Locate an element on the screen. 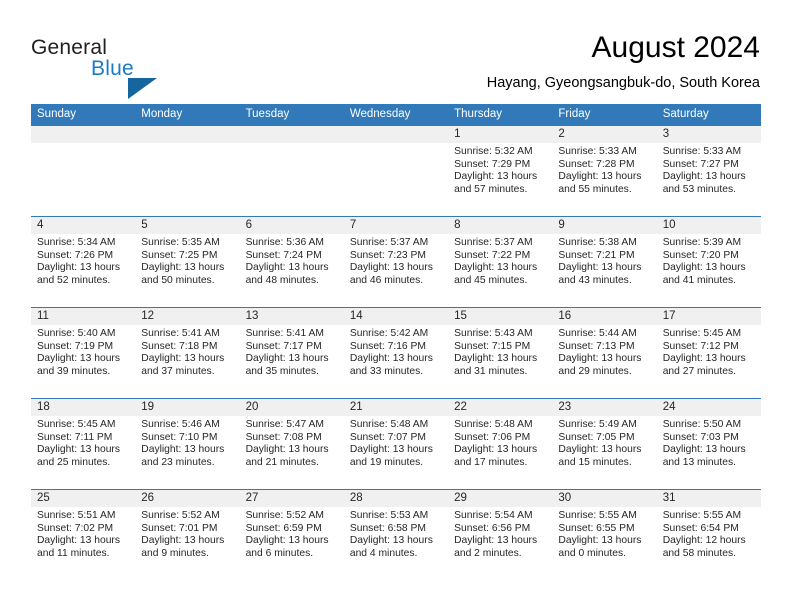  daylight-text-line2: and 43 minutes. is located at coordinates (595, 280).